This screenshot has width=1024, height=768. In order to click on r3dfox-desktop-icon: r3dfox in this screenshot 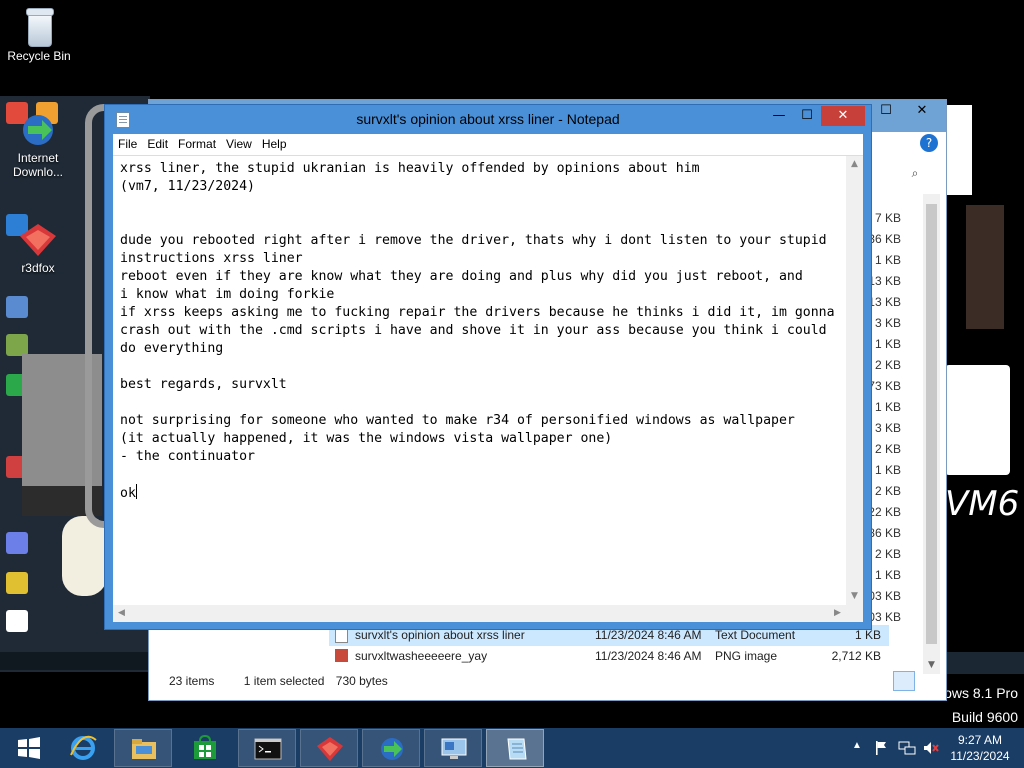, I will do `click(38, 248)`.